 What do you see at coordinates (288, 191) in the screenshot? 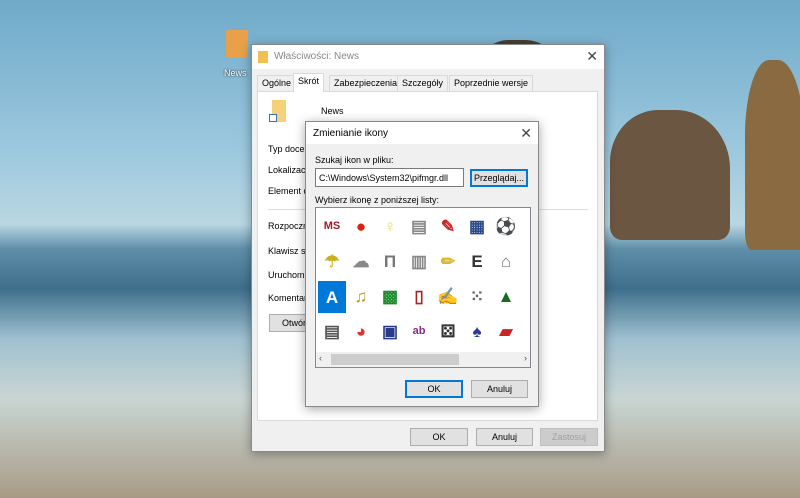
I see `label-target: Element d` at bounding box center [288, 191].